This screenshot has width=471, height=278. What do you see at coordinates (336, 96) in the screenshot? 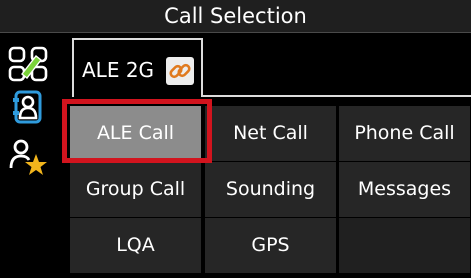
I see `tab-underline` at bounding box center [336, 96].